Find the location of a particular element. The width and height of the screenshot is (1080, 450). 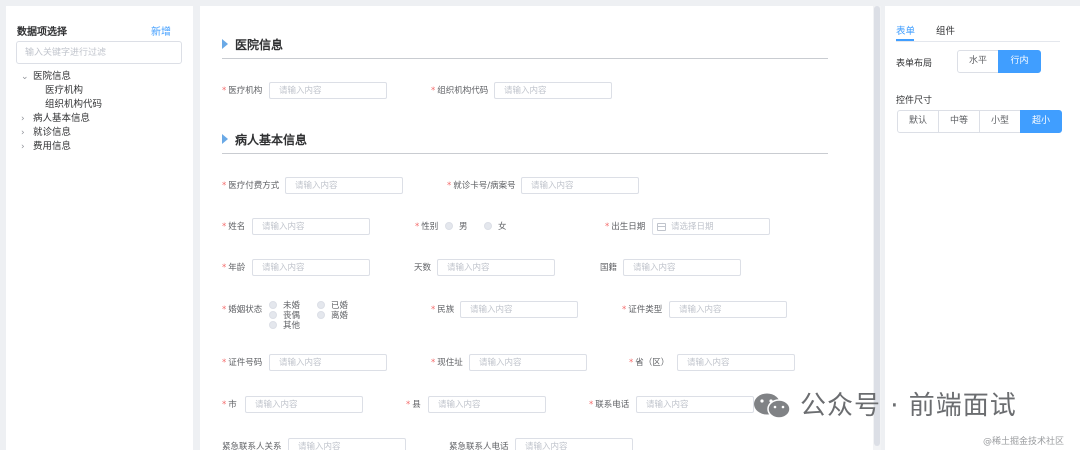

tree-node-medical-org: 医疗机构 is located at coordinates (64, 91).